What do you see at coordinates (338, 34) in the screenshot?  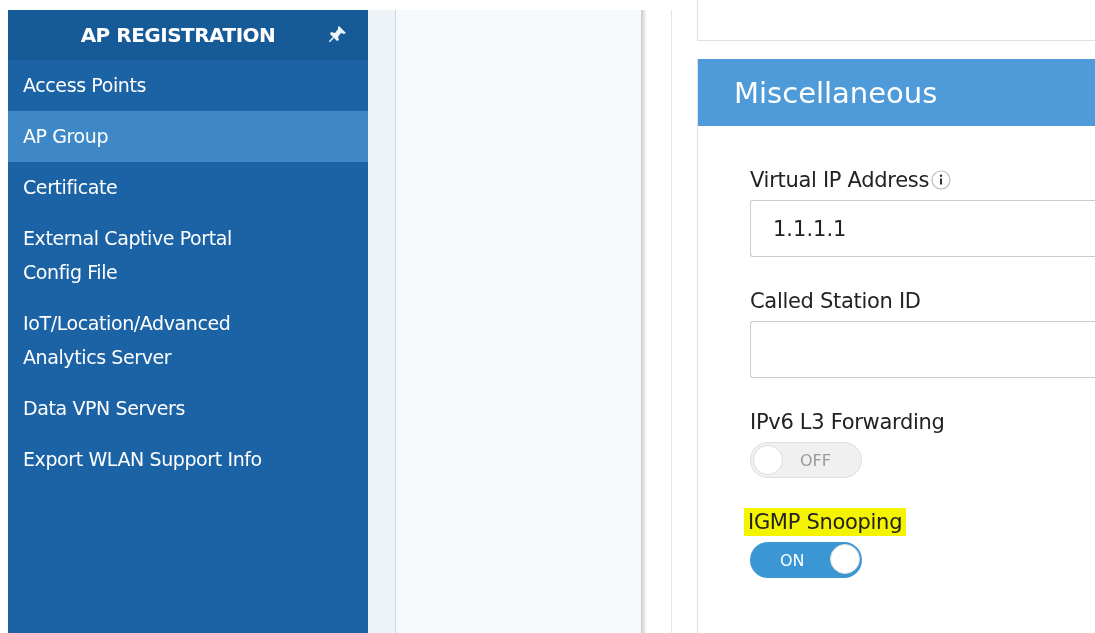 I see `pin-icon` at bounding box center [338, 34].